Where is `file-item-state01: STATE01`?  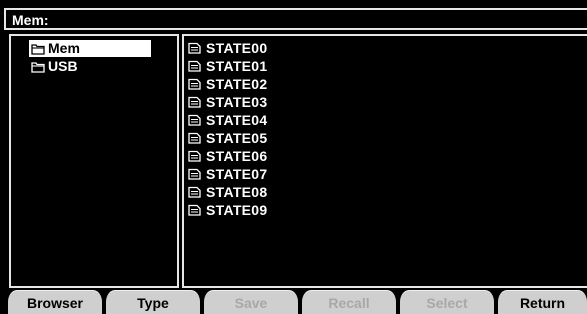 file-item-state01: STATE01 is located at coordinates (227, 66).